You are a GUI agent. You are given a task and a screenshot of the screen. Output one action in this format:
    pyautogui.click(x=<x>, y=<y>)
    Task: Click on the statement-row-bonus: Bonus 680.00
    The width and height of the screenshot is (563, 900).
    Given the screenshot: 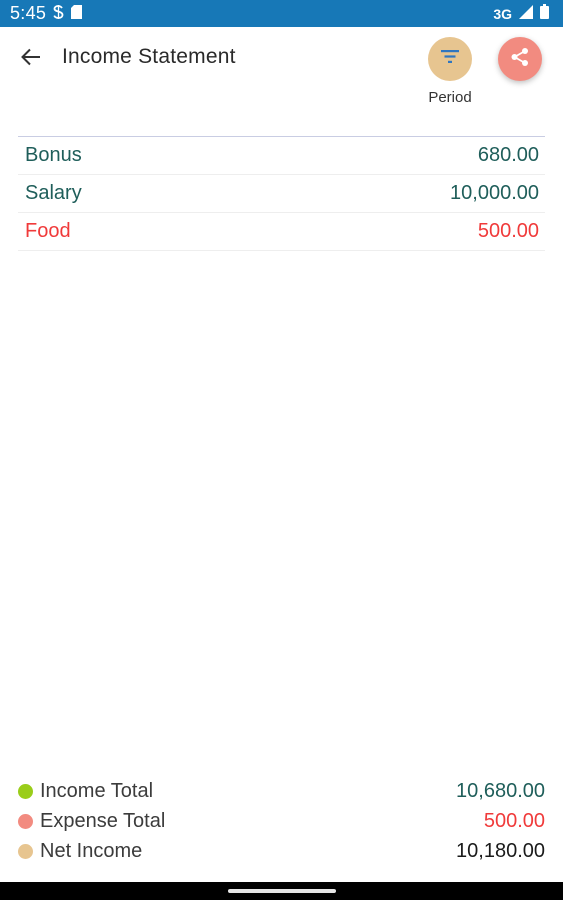 What is the action you would take?
    pyautogui.click(x=281, y=156)
    